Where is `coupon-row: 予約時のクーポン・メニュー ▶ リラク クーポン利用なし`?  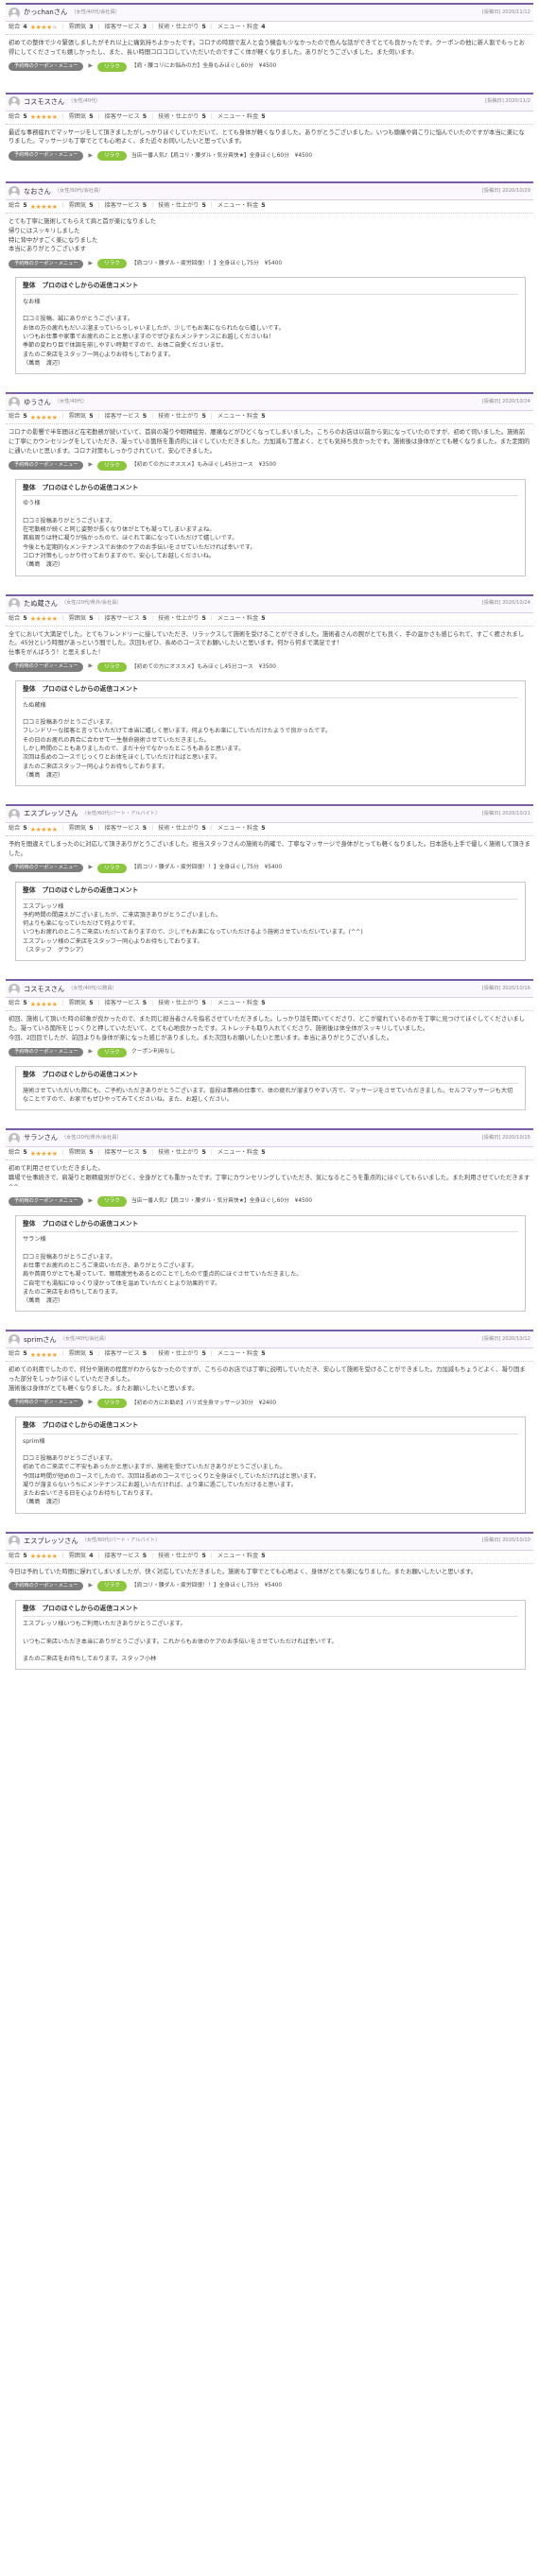
coupon-row: 予約時のクーポン・メニュー ▶ リラク クーポン利用なし is located at coordinates (269, 1052).